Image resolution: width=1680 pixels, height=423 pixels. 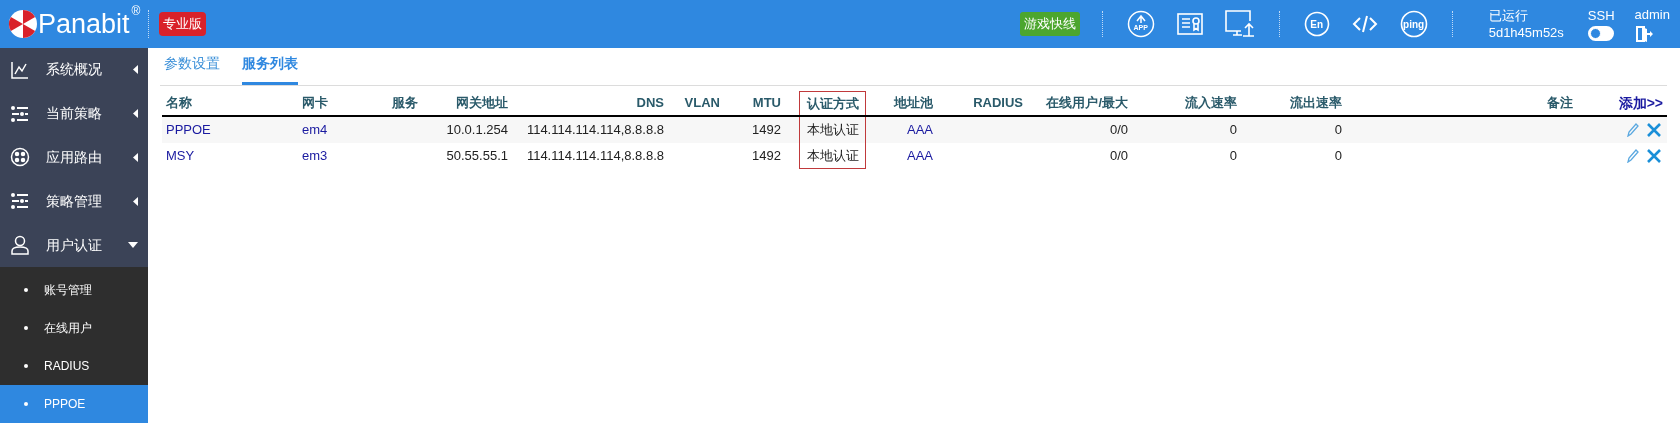 I want to click on column-header: 在线用户/最大, so click(x=1087, y=103).